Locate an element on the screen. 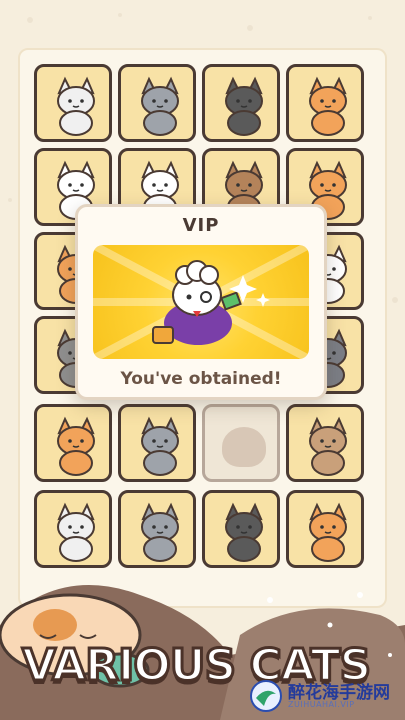 This screenshot has height=720, width=405. locked-cat-silhouette is located at coordinates (244, 447).